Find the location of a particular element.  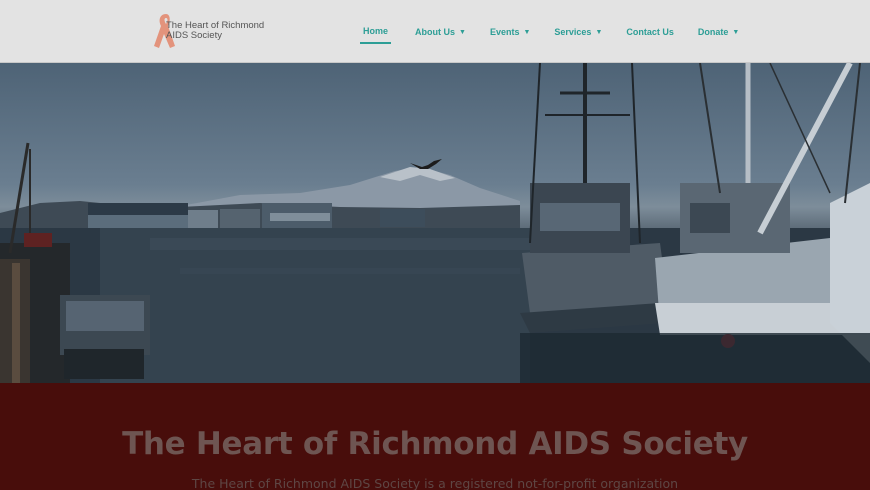

nav-item-events: Events ▼ is located at coordinates (510, 32).